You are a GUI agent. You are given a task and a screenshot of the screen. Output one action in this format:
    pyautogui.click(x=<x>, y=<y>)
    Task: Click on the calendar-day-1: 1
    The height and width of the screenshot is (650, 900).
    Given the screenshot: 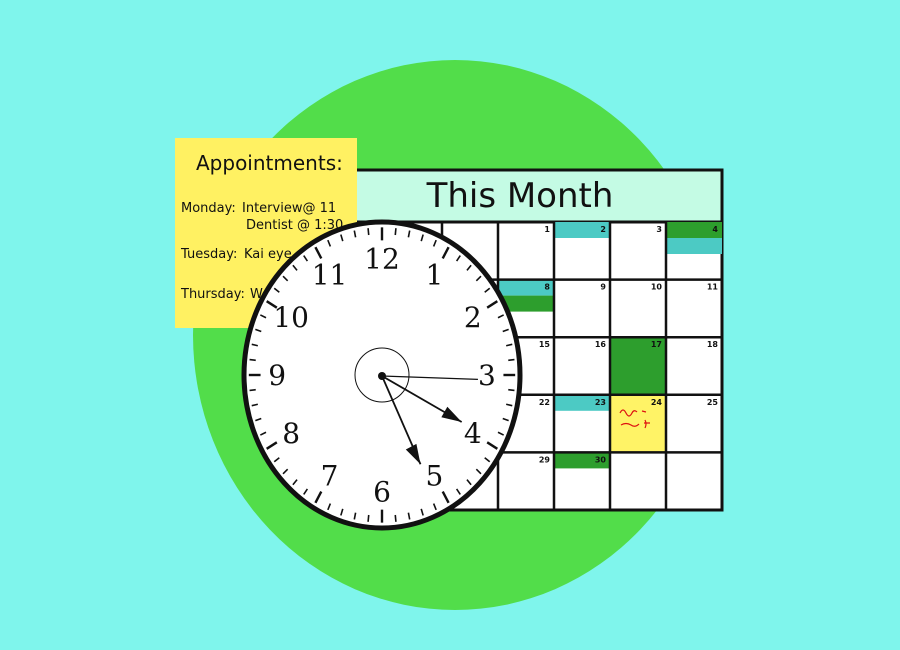 What is the action you would take?
    pyautogui.click(x=547, y=229)
    